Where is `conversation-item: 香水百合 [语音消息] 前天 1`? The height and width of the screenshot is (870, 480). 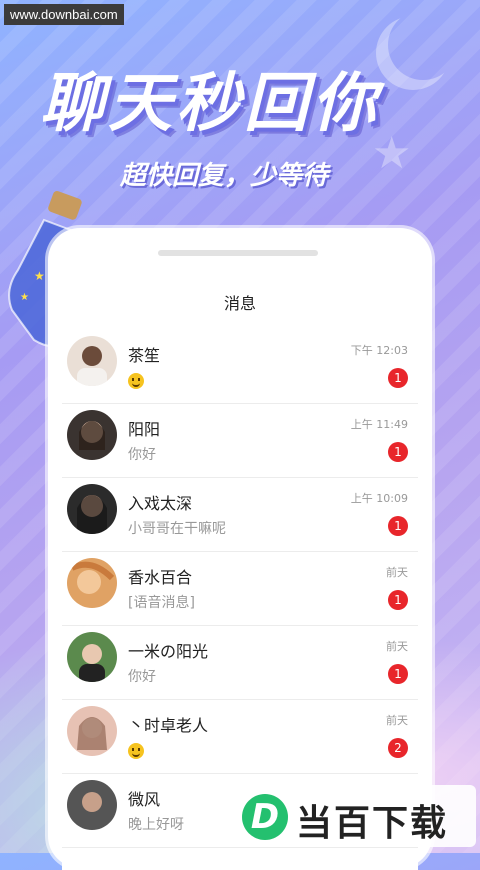 conversation-item: 香水百合 [语音消息] 前天 1 is located at coordinates (240, 589).